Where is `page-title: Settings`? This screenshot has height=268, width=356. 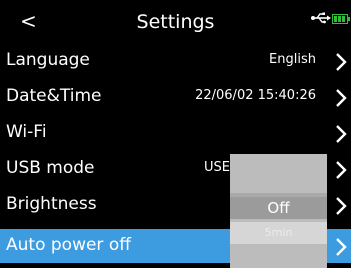
page-title: Settings is located at coordinates (175, 22).